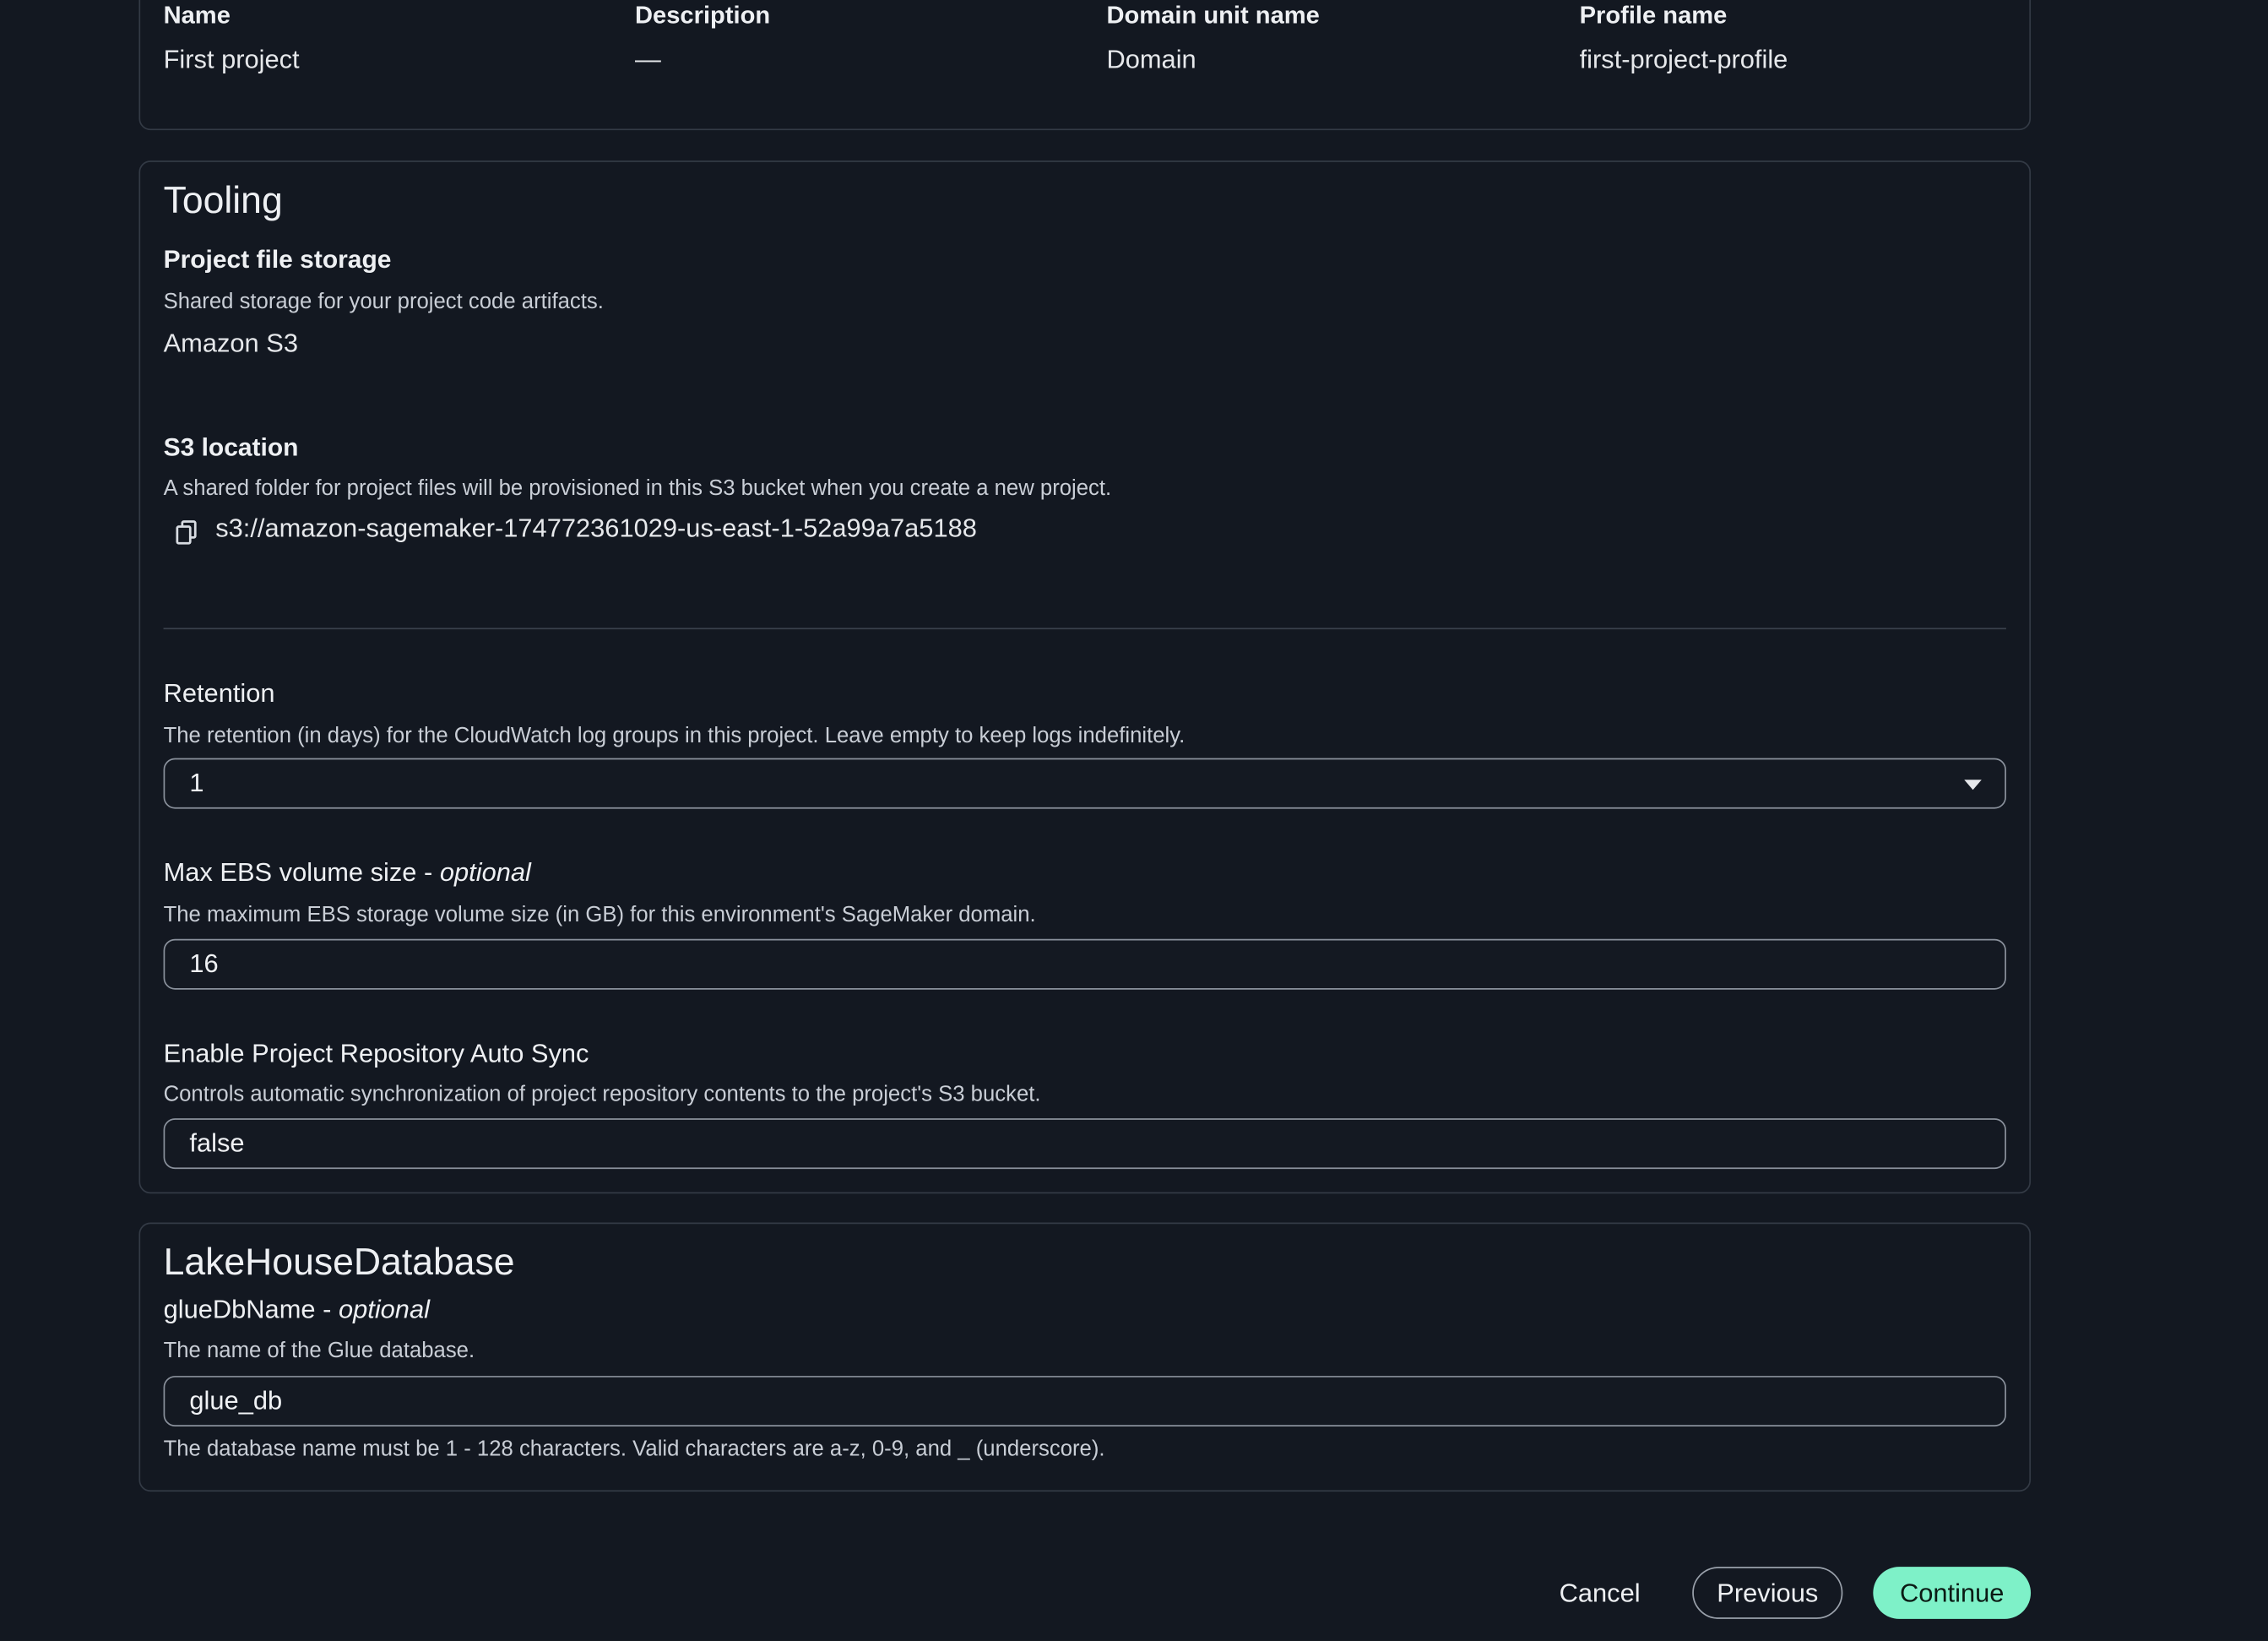  Describe the element at coordinates (1212, 38) in the screenshot. I see `summary-domain-unit: Domain unit name Domain` at that location.